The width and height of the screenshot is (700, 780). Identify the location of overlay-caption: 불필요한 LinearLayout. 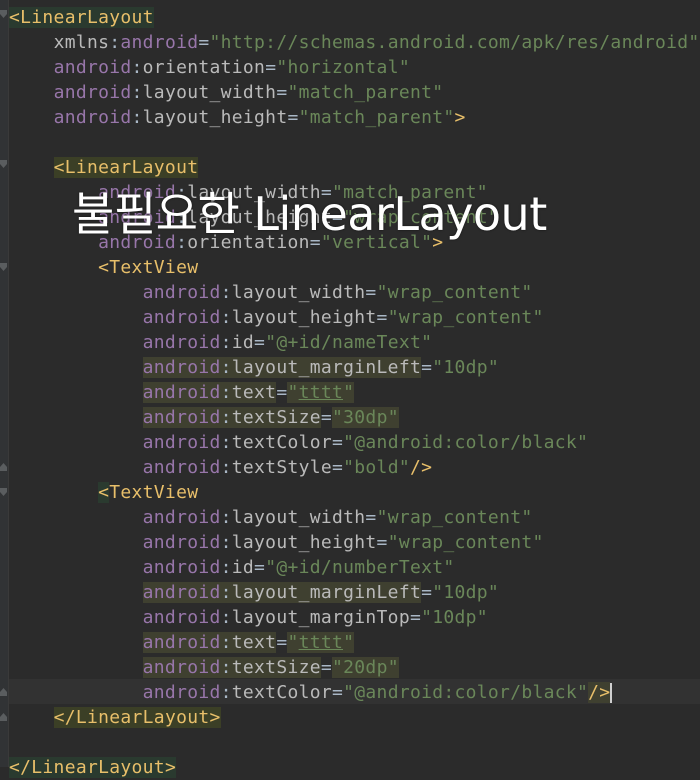
(309, 214).